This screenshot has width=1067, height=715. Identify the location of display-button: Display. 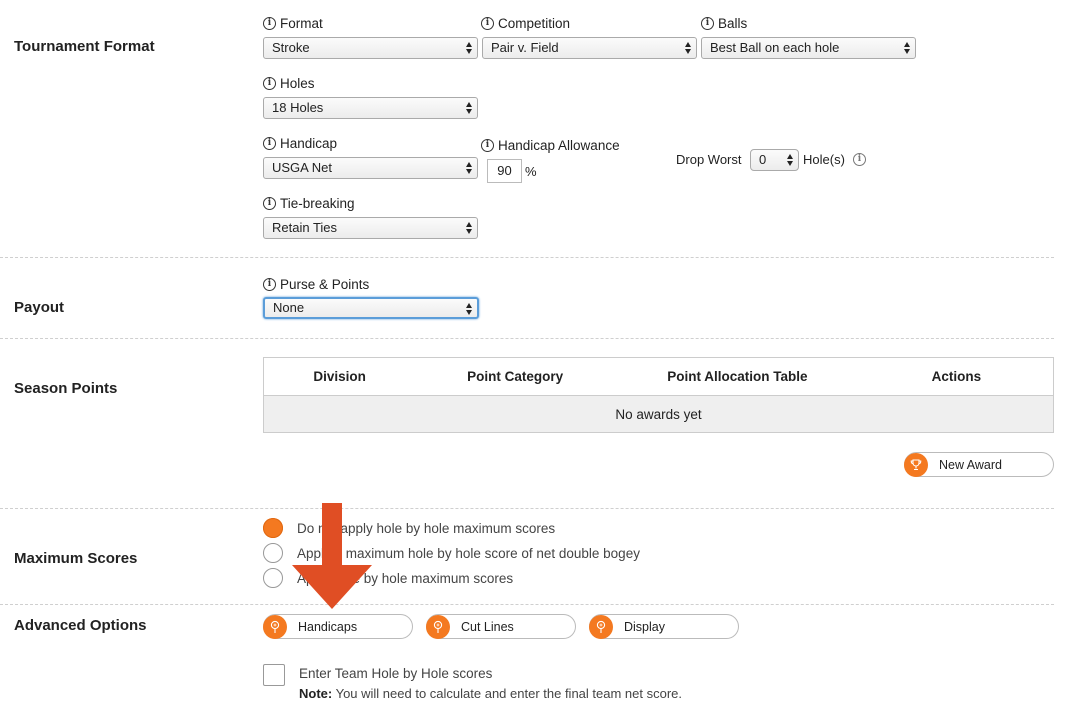
(664, 626).